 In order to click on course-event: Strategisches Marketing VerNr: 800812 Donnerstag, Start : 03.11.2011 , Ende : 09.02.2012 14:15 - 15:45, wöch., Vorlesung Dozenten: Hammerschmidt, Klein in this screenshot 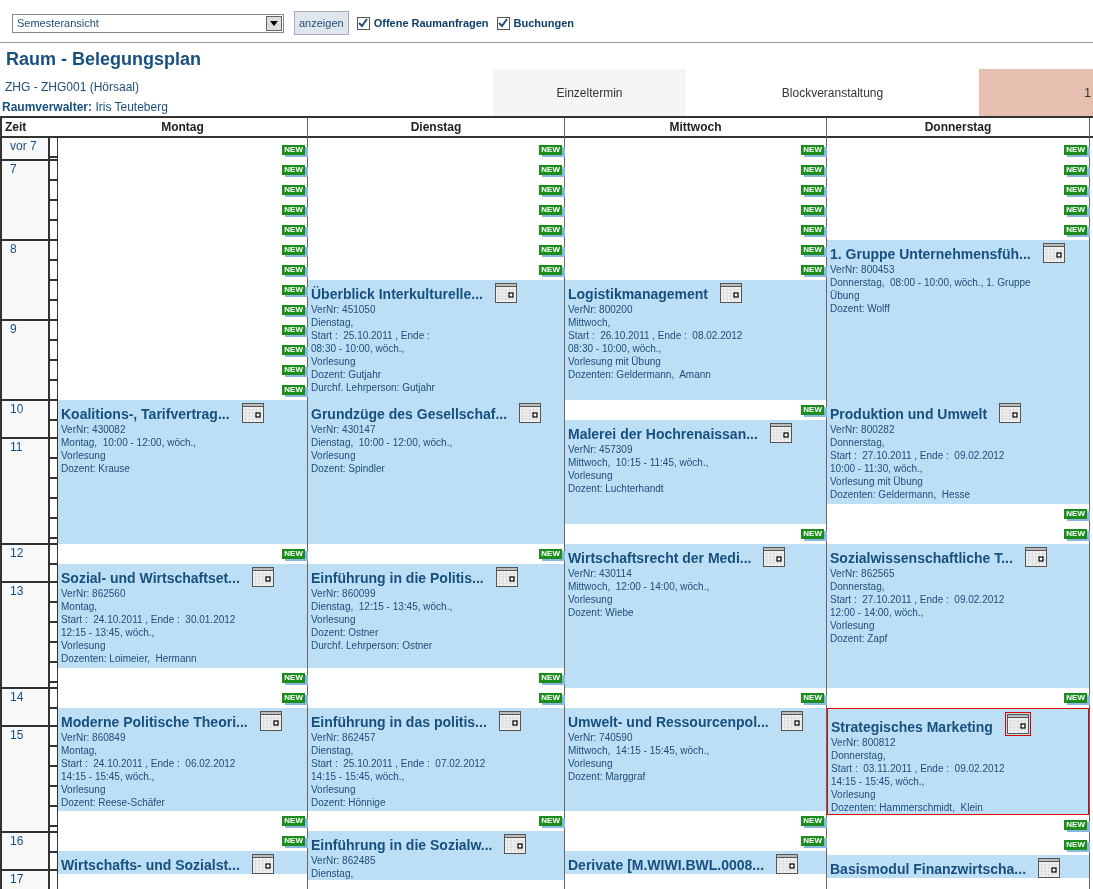, I will do `click(958, 761)`.